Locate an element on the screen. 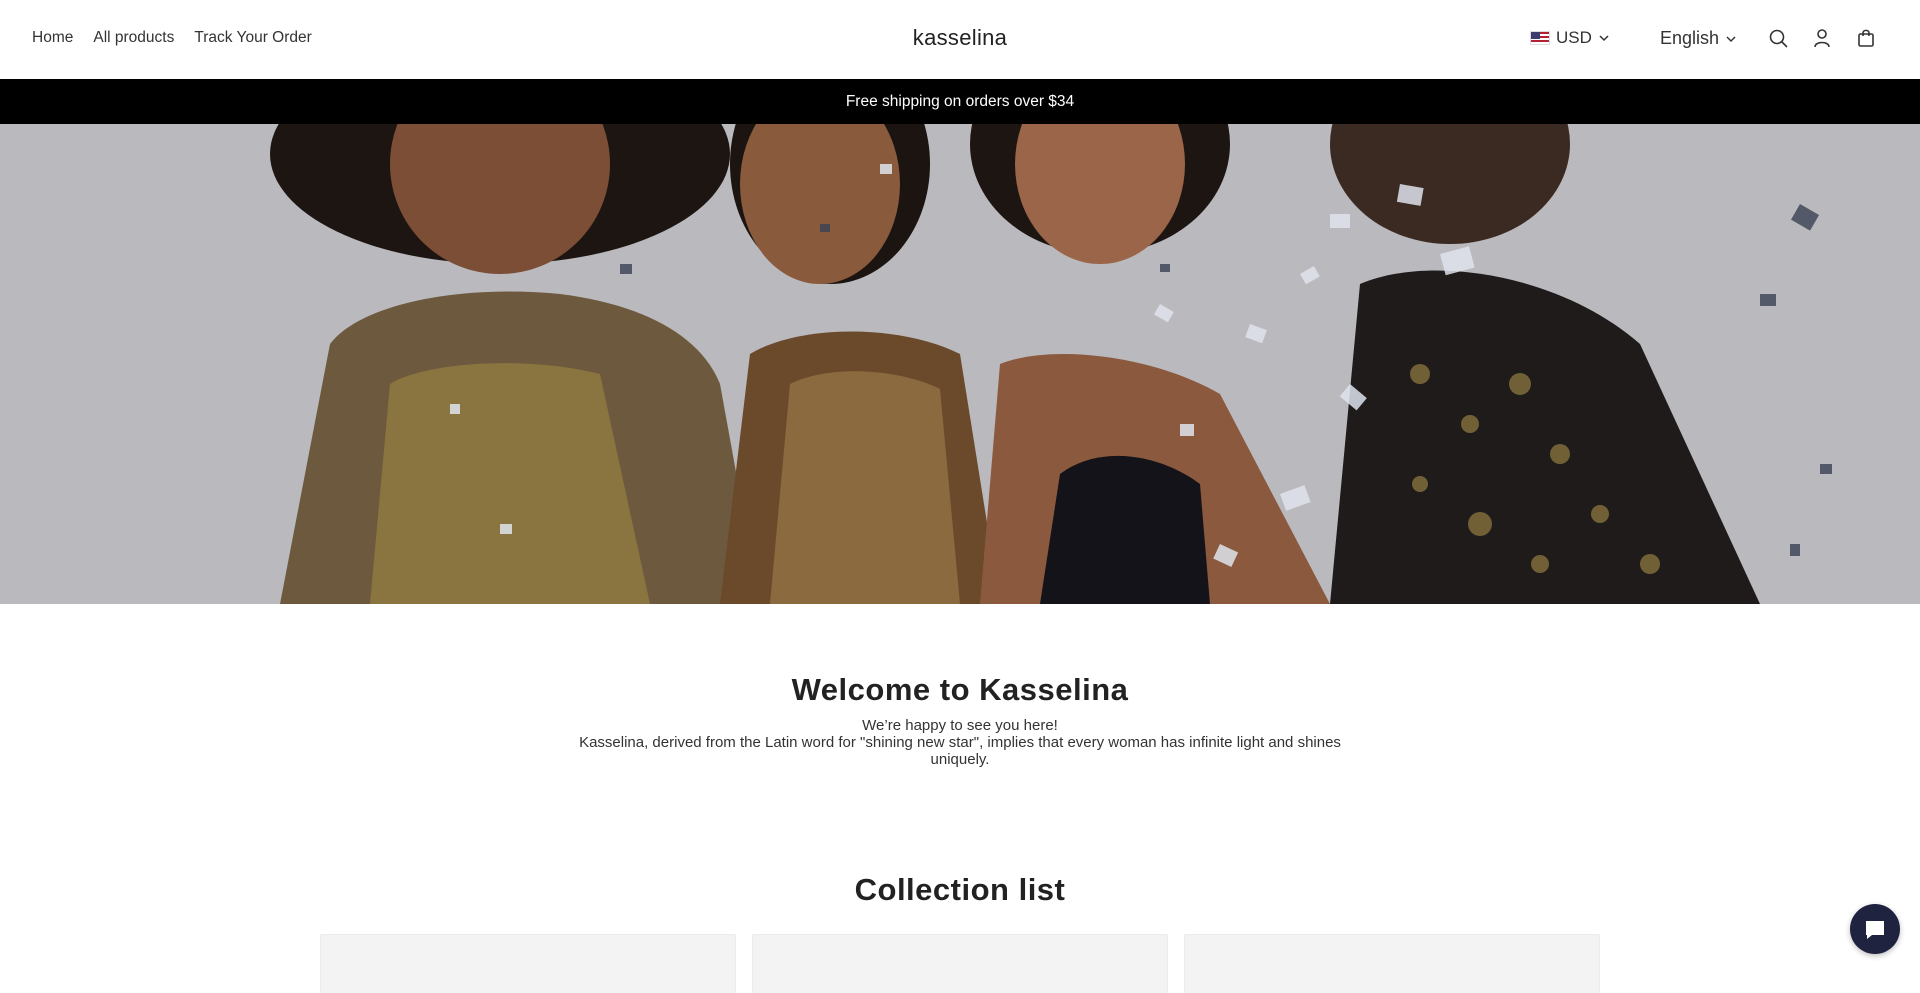 This screenshot has height=993, width=1920. chat-icon is located at coordinates (1875, 930).